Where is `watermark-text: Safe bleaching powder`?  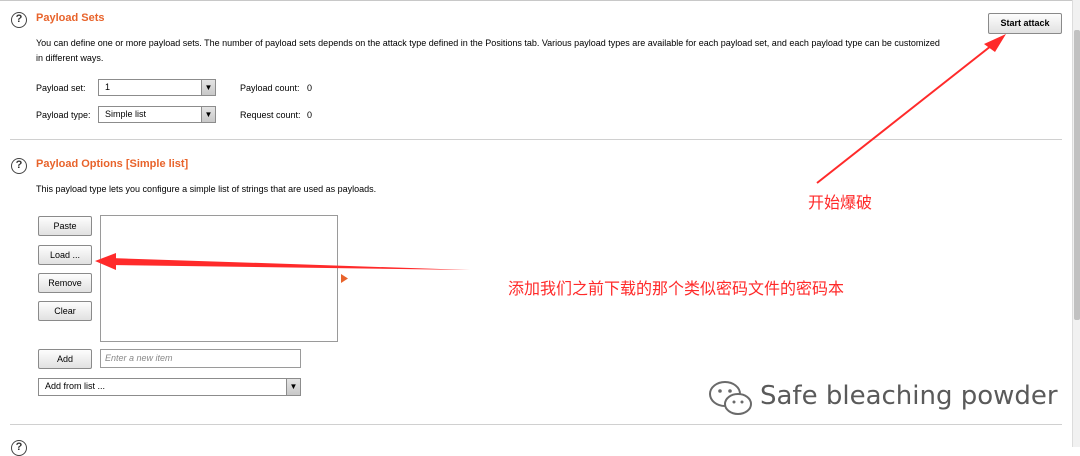
watermark-text: Safe bleaching powder is located at coordinates (909, 396).